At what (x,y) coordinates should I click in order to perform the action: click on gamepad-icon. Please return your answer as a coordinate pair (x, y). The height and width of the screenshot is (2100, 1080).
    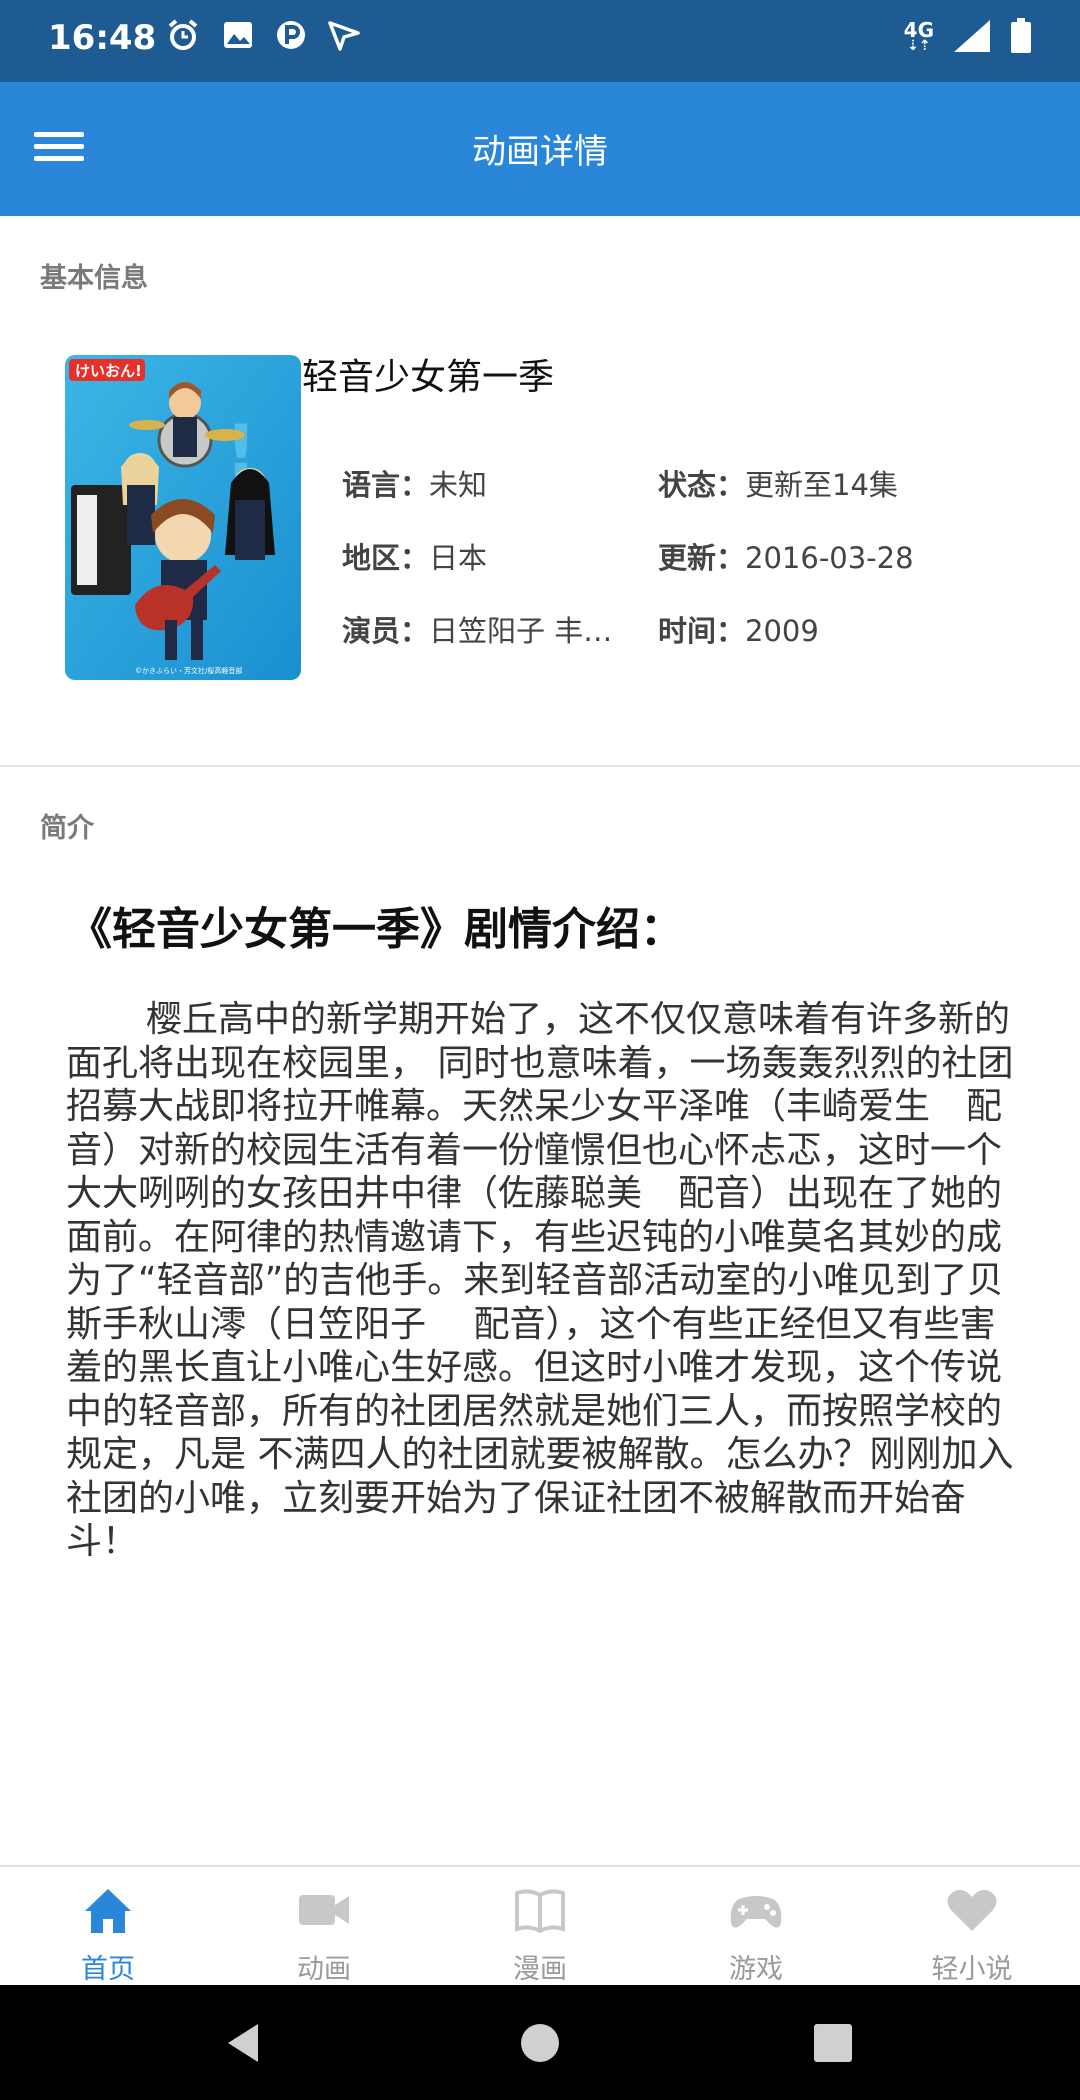
    Looking at the image, I should click on (756, 1912).